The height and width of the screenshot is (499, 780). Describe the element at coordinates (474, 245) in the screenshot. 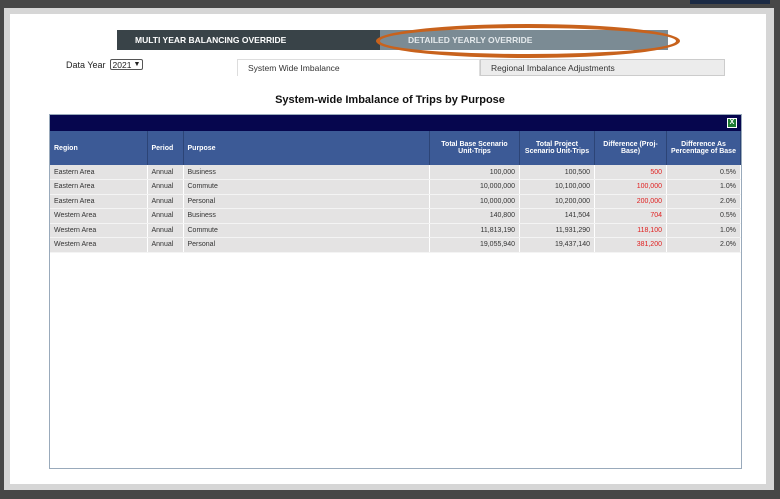

I see `cell-base-trips: 19,055,940` at that location.